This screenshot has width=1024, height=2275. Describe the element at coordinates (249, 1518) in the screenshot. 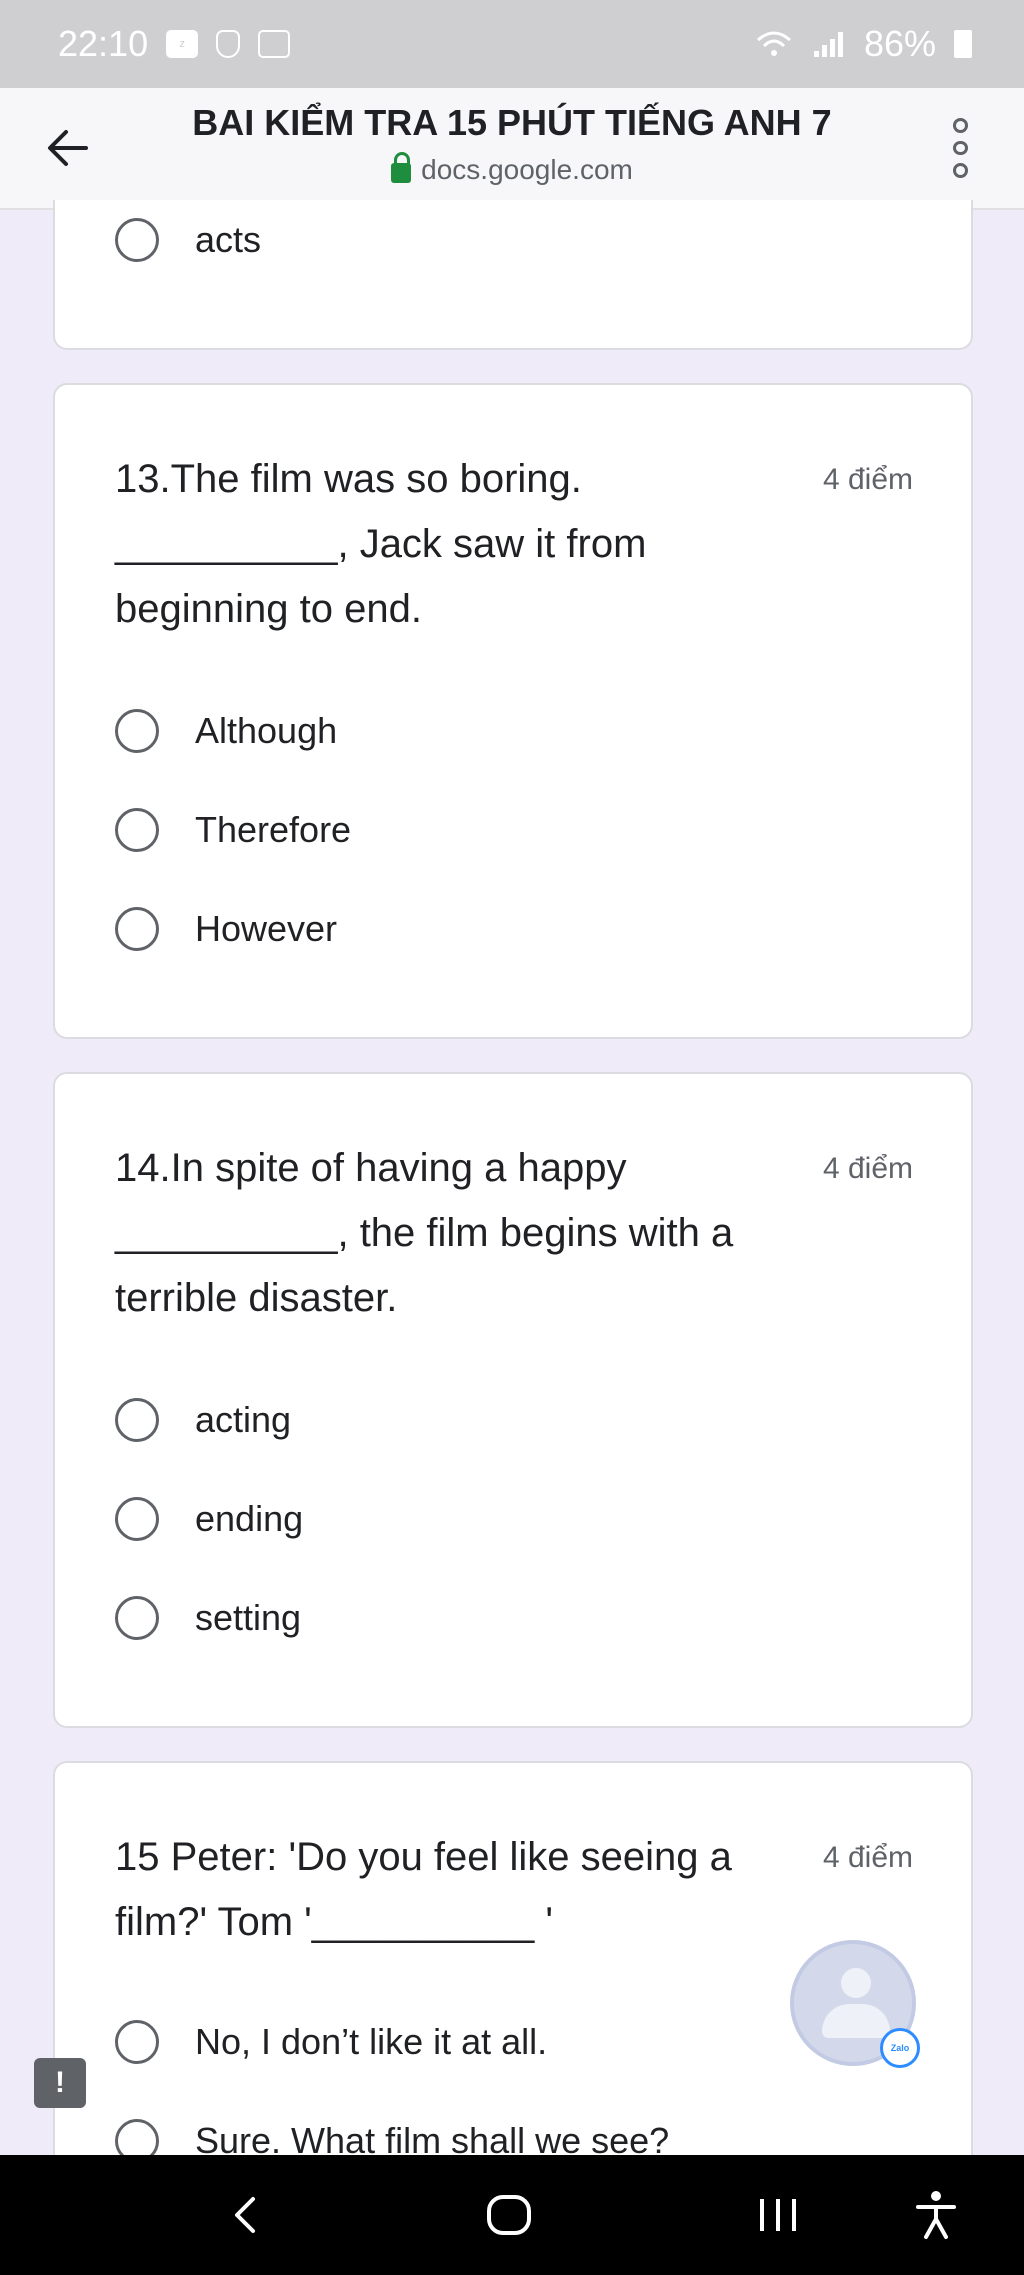

I see `option-label: ending` at that location.